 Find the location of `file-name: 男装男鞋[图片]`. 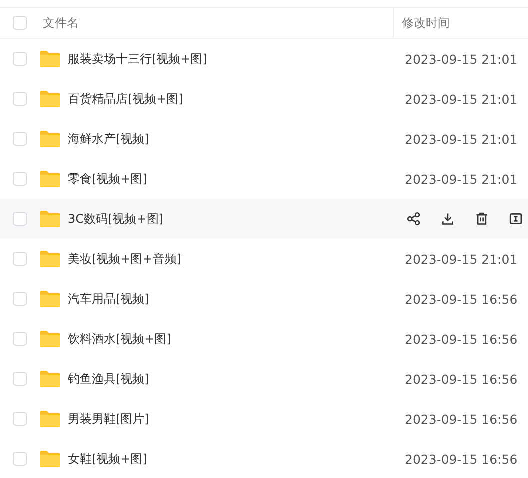

file-name: 男装男鞋[图片] is located at coordinates (225, 419).